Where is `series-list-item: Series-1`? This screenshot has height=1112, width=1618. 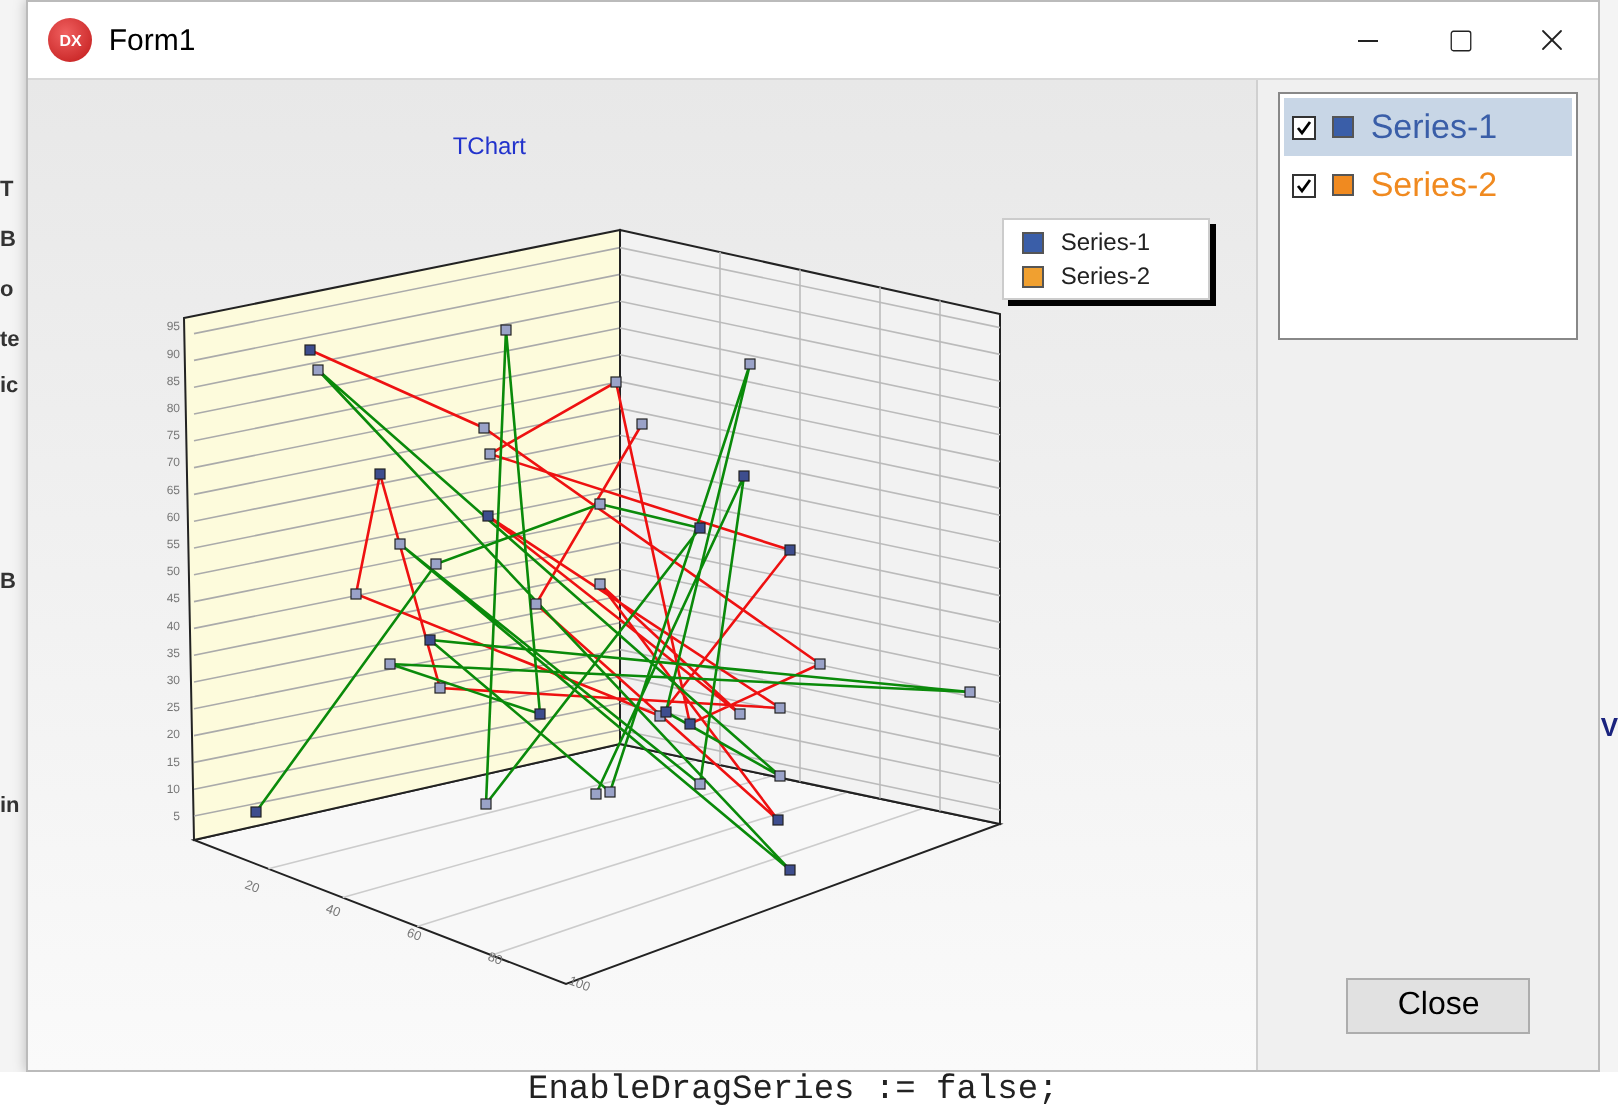 series-list-item: Series-1 is located at coordinates (1428, 127).